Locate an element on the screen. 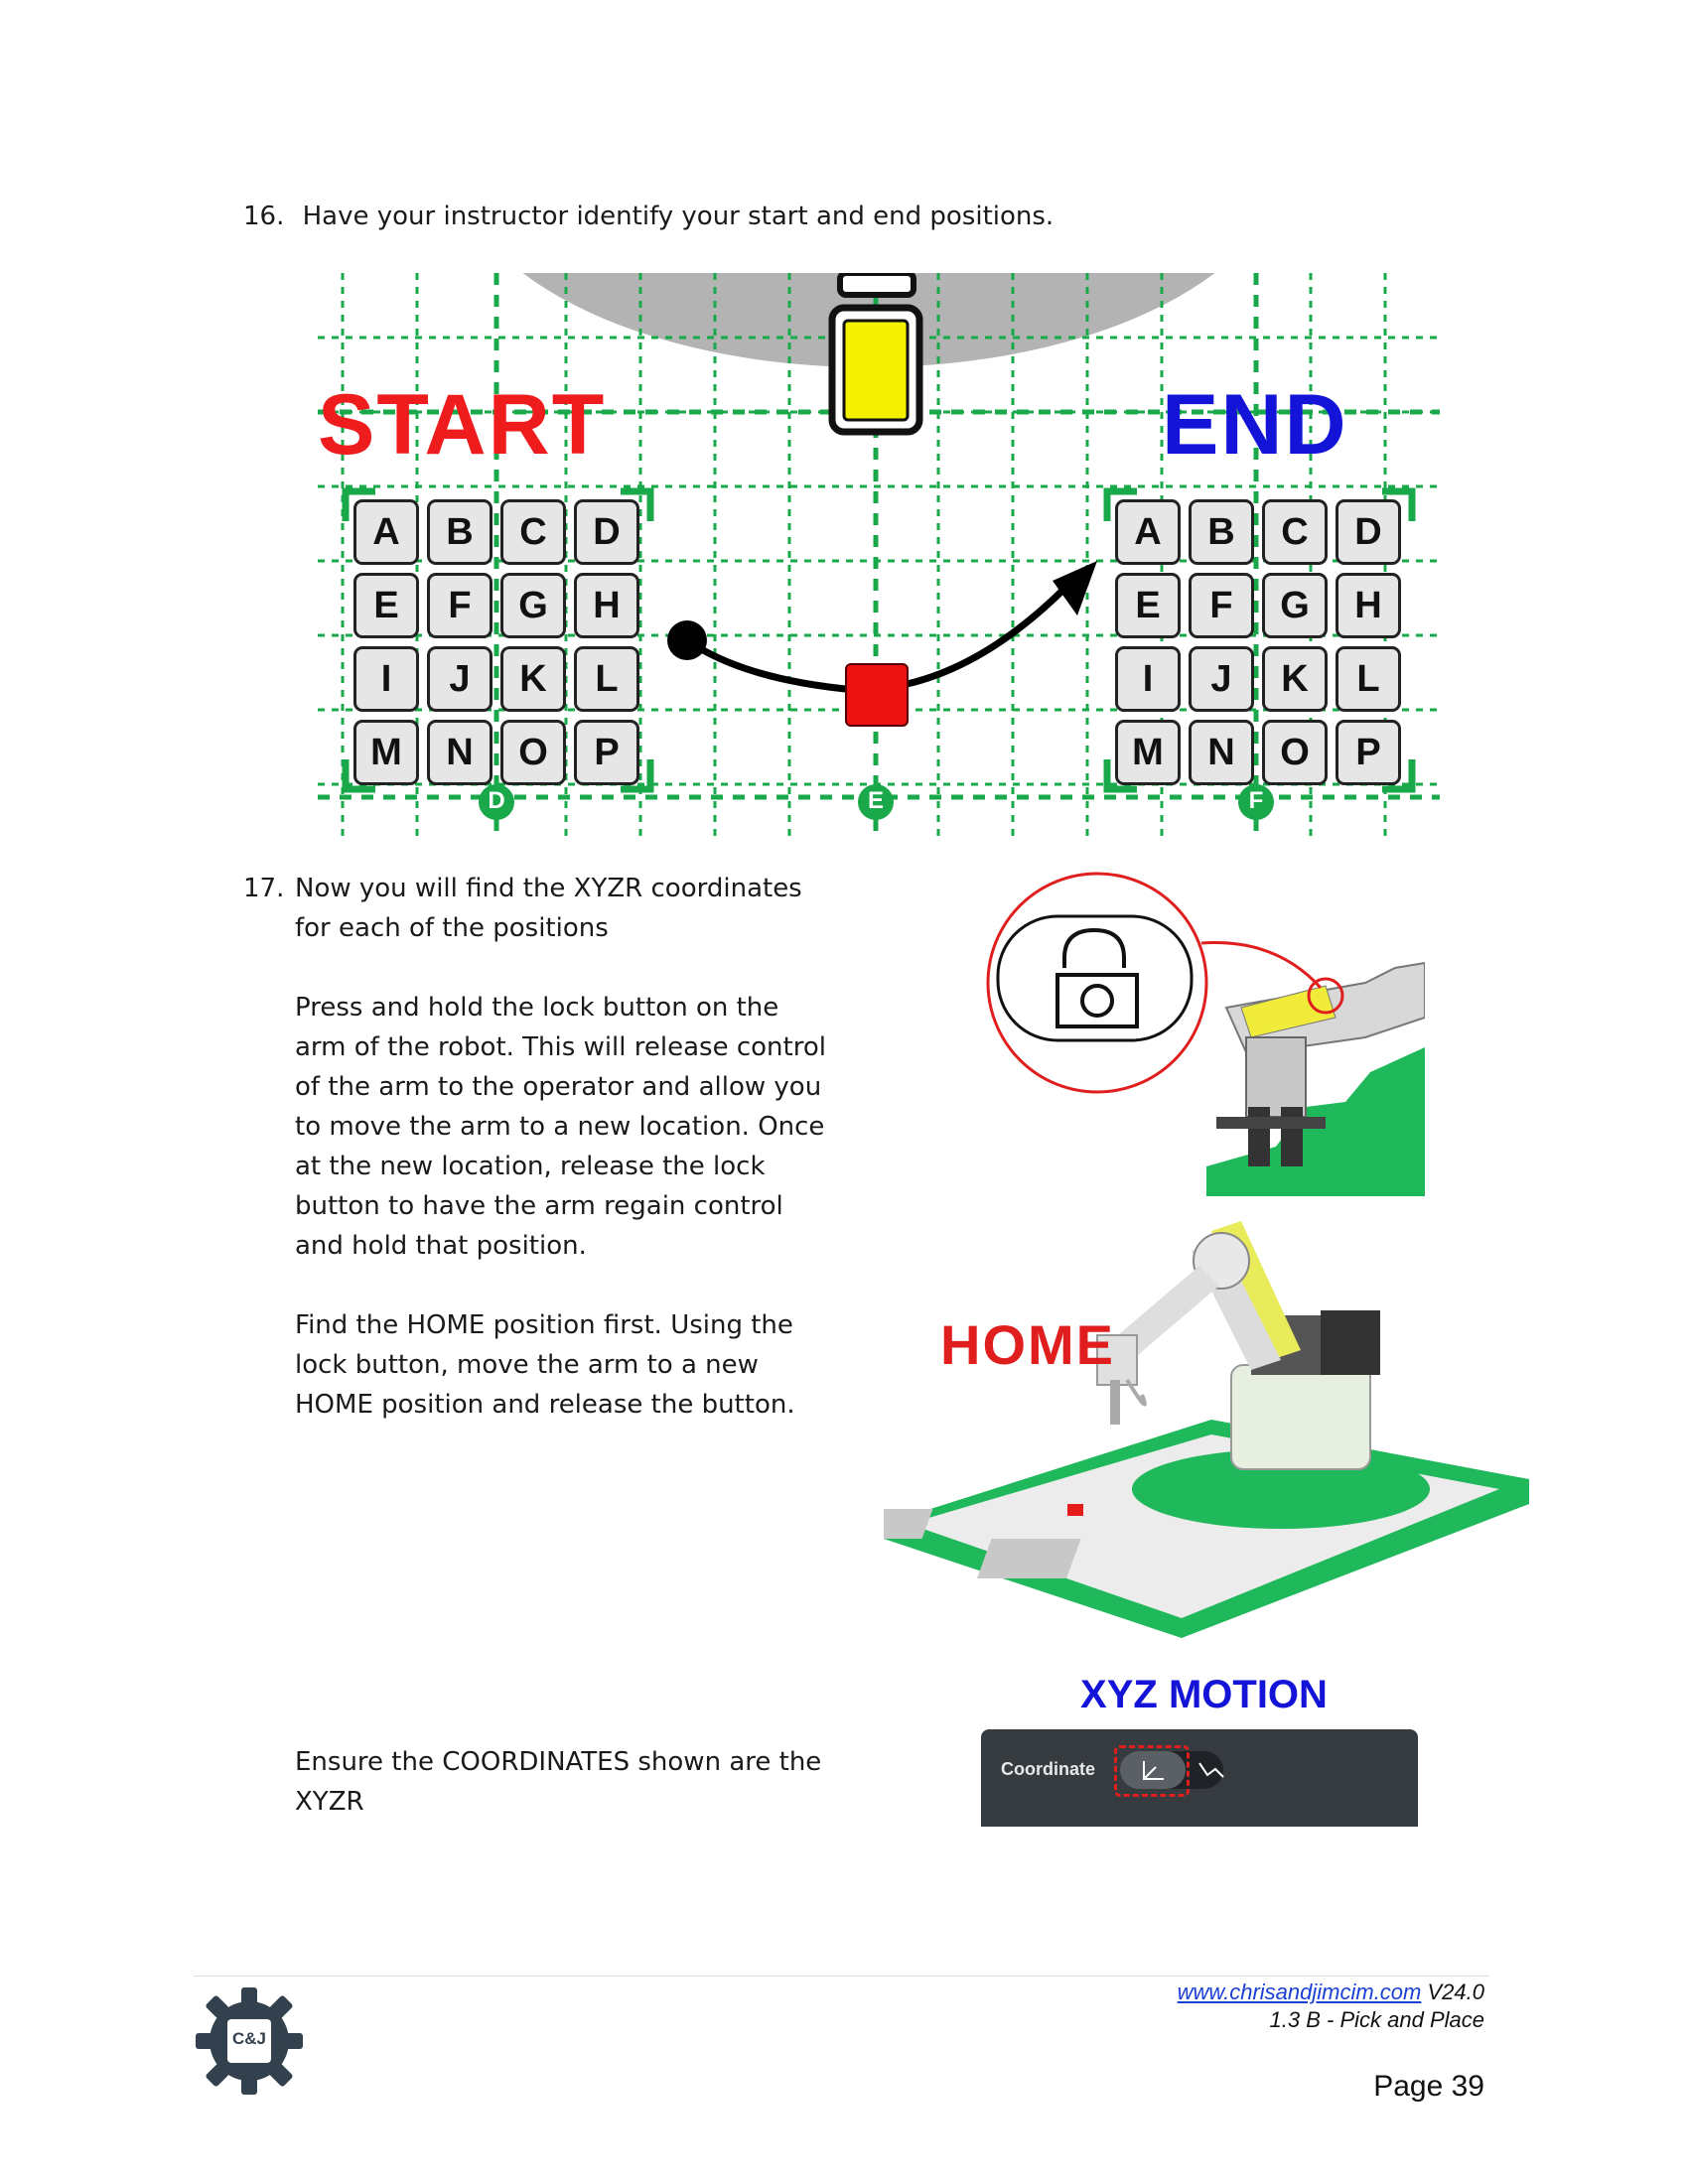 Image resolution: width=1688 pixels, height=2184 pixels. end-tile-m: M is located at coordinates (1148, 752).